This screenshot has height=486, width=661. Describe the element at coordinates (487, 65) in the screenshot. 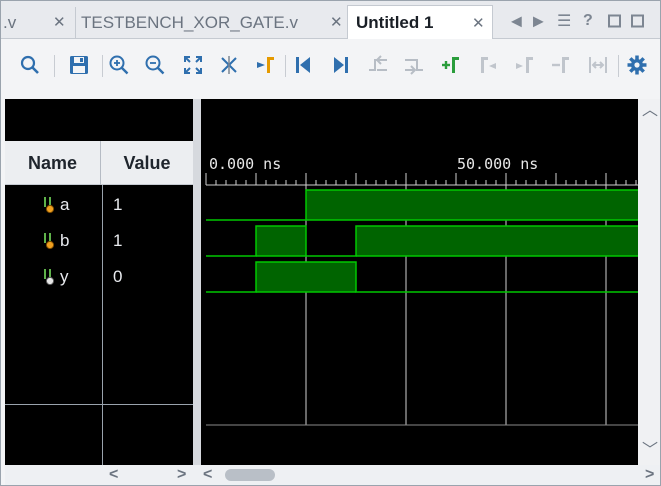

I see `previous-marker-icon` at that location.